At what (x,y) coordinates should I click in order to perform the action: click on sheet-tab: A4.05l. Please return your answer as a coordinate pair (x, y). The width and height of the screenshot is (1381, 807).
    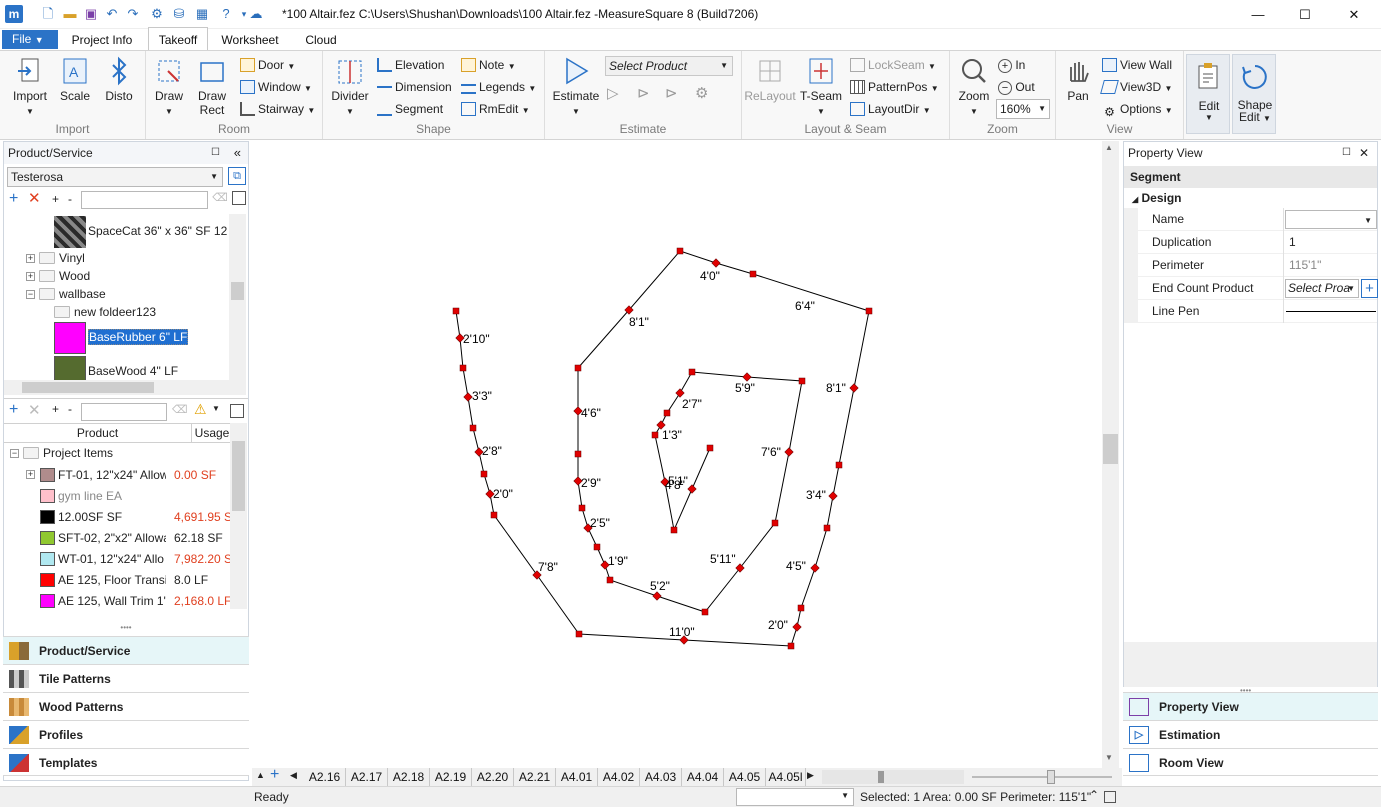
    Looking at the image, I should click on (786, 777).